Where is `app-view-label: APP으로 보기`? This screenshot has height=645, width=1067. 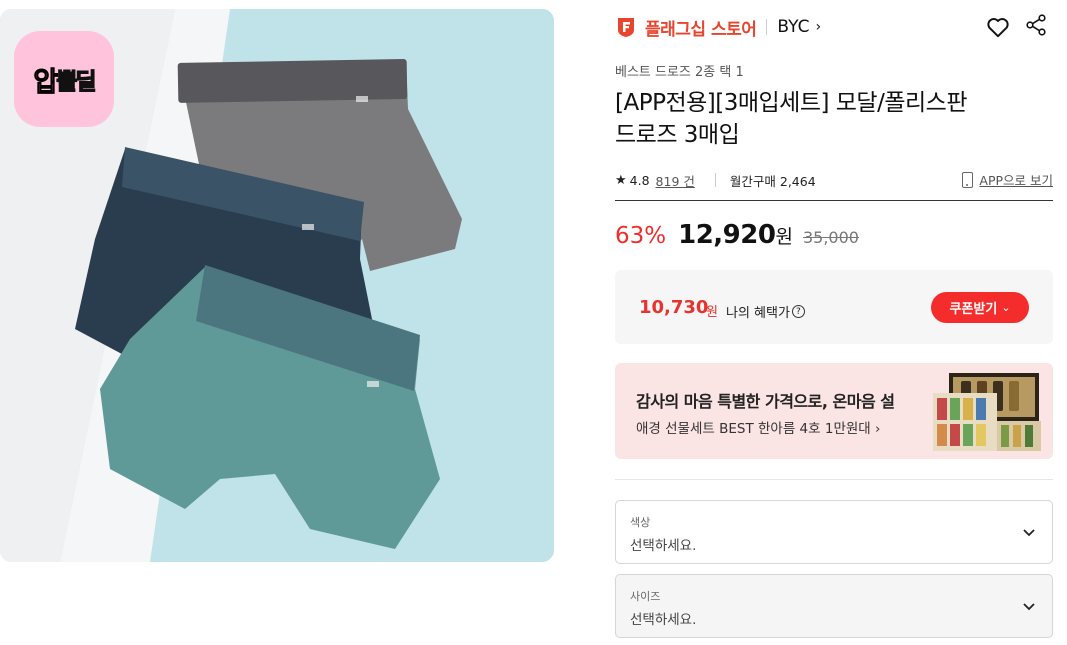
app-view-label: APP으로 보기 is located at coordinates (1016, 180).